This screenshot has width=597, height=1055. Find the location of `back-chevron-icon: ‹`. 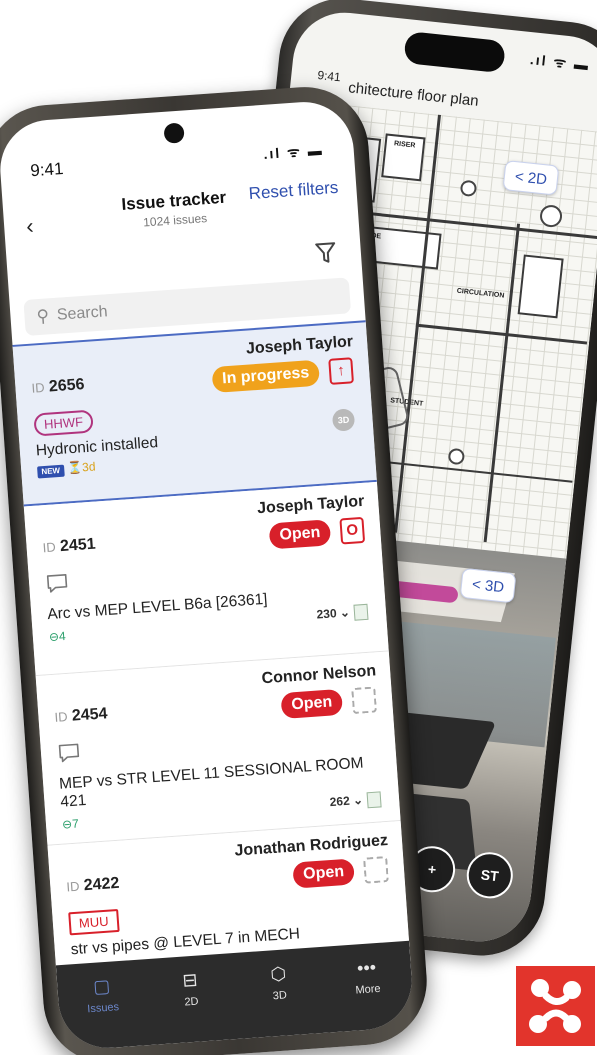

back-chevron-icon: ‹ is located at coordinates (29, 226).